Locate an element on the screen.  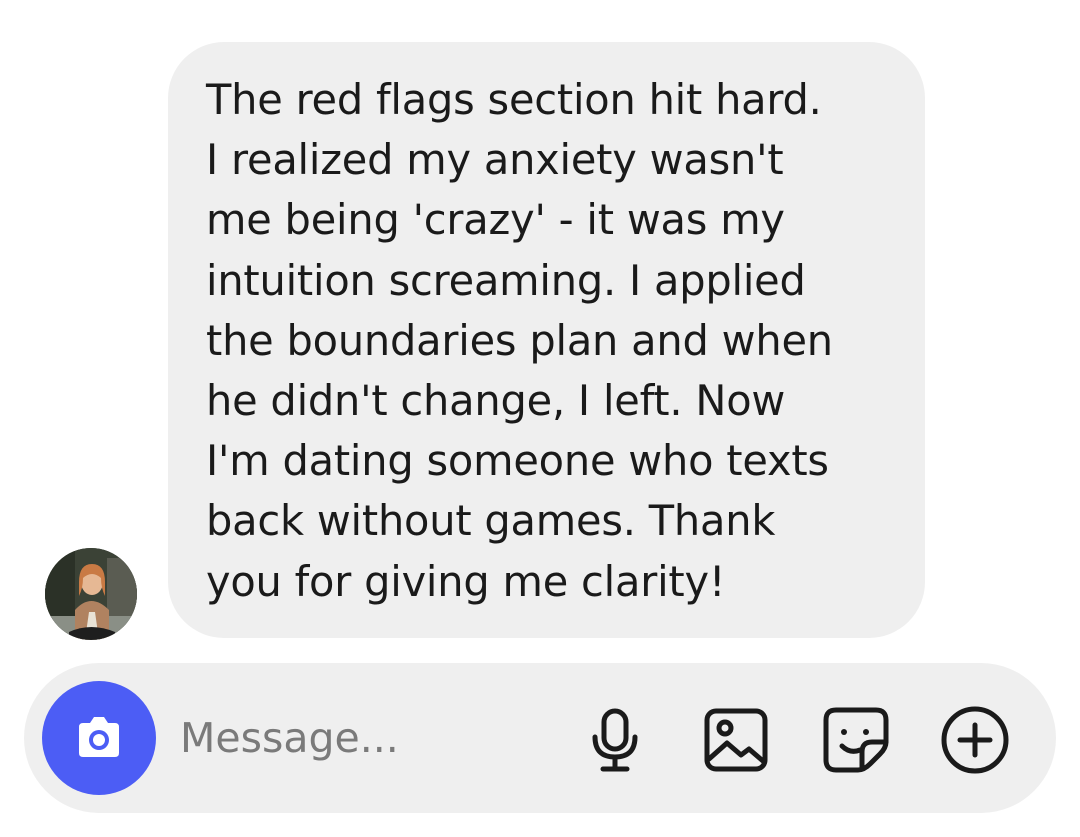
avatar-photo is located at coordinates (91, 594).